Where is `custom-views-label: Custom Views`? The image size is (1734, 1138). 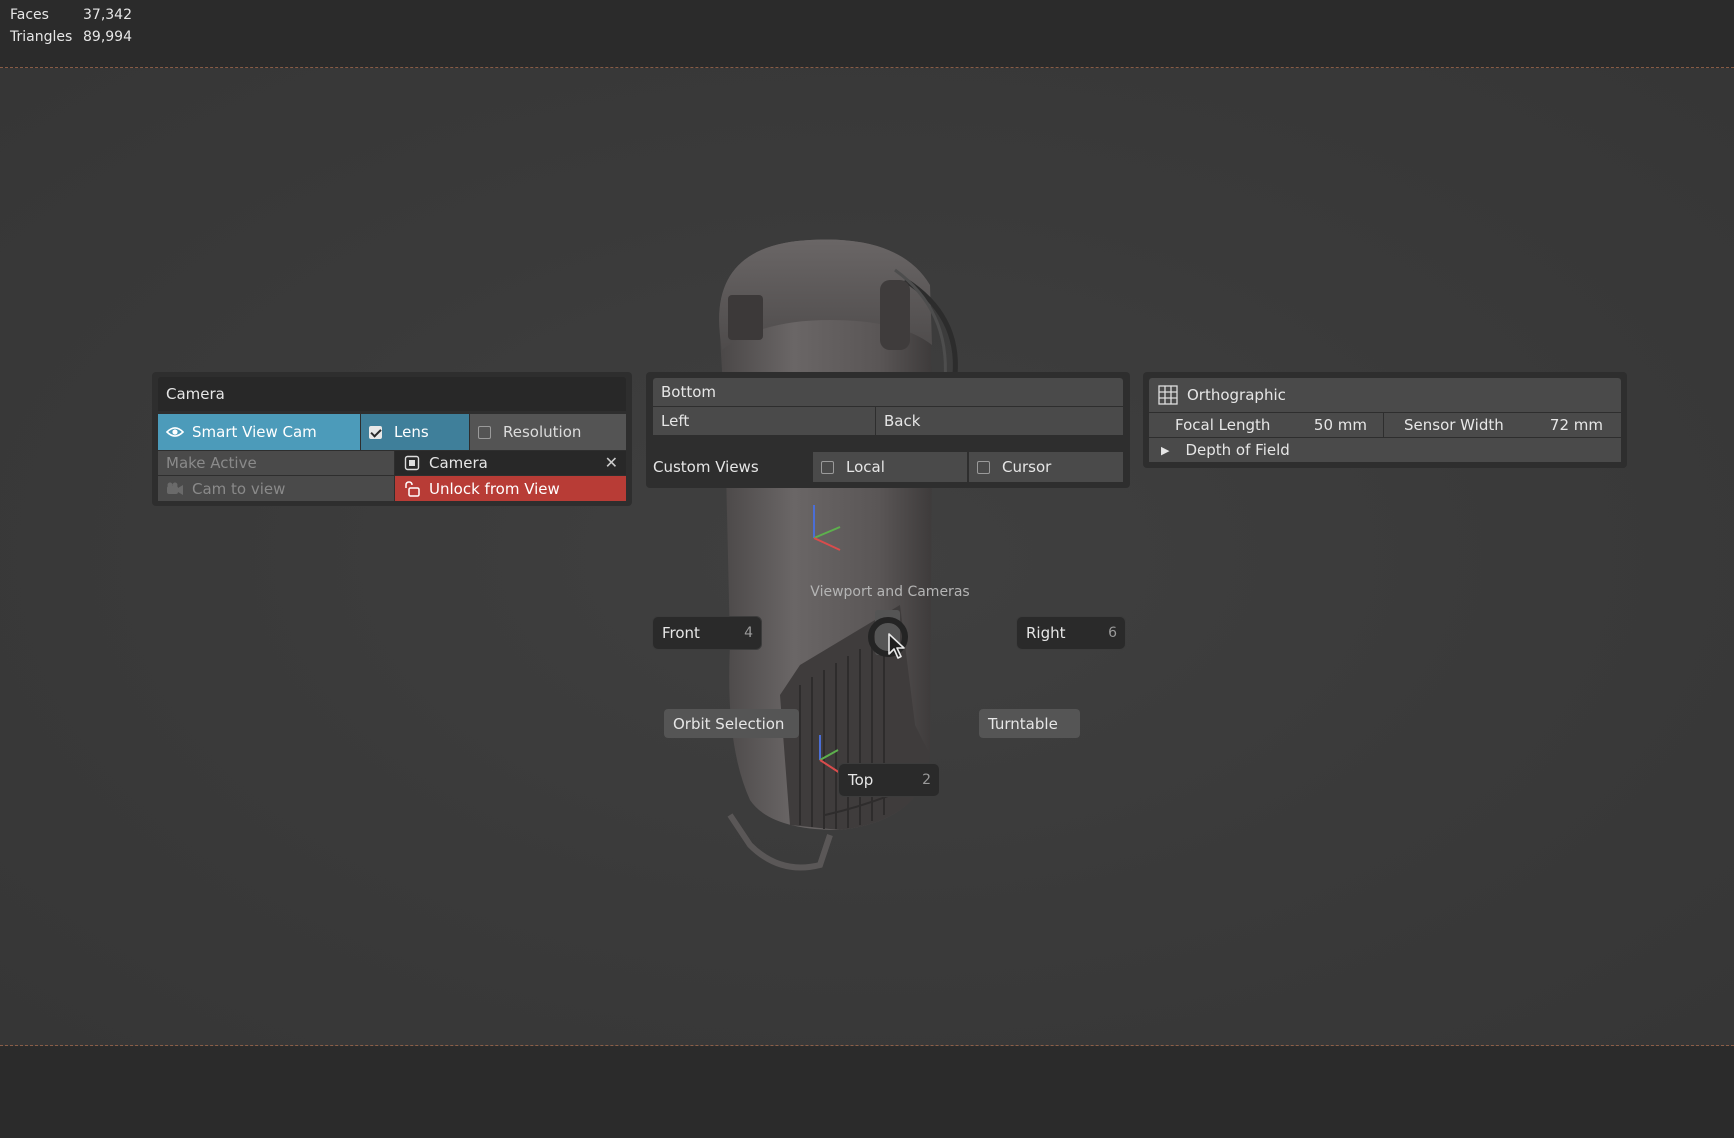 custom-views-label: Custom Views is located at coordinates (726, 467).